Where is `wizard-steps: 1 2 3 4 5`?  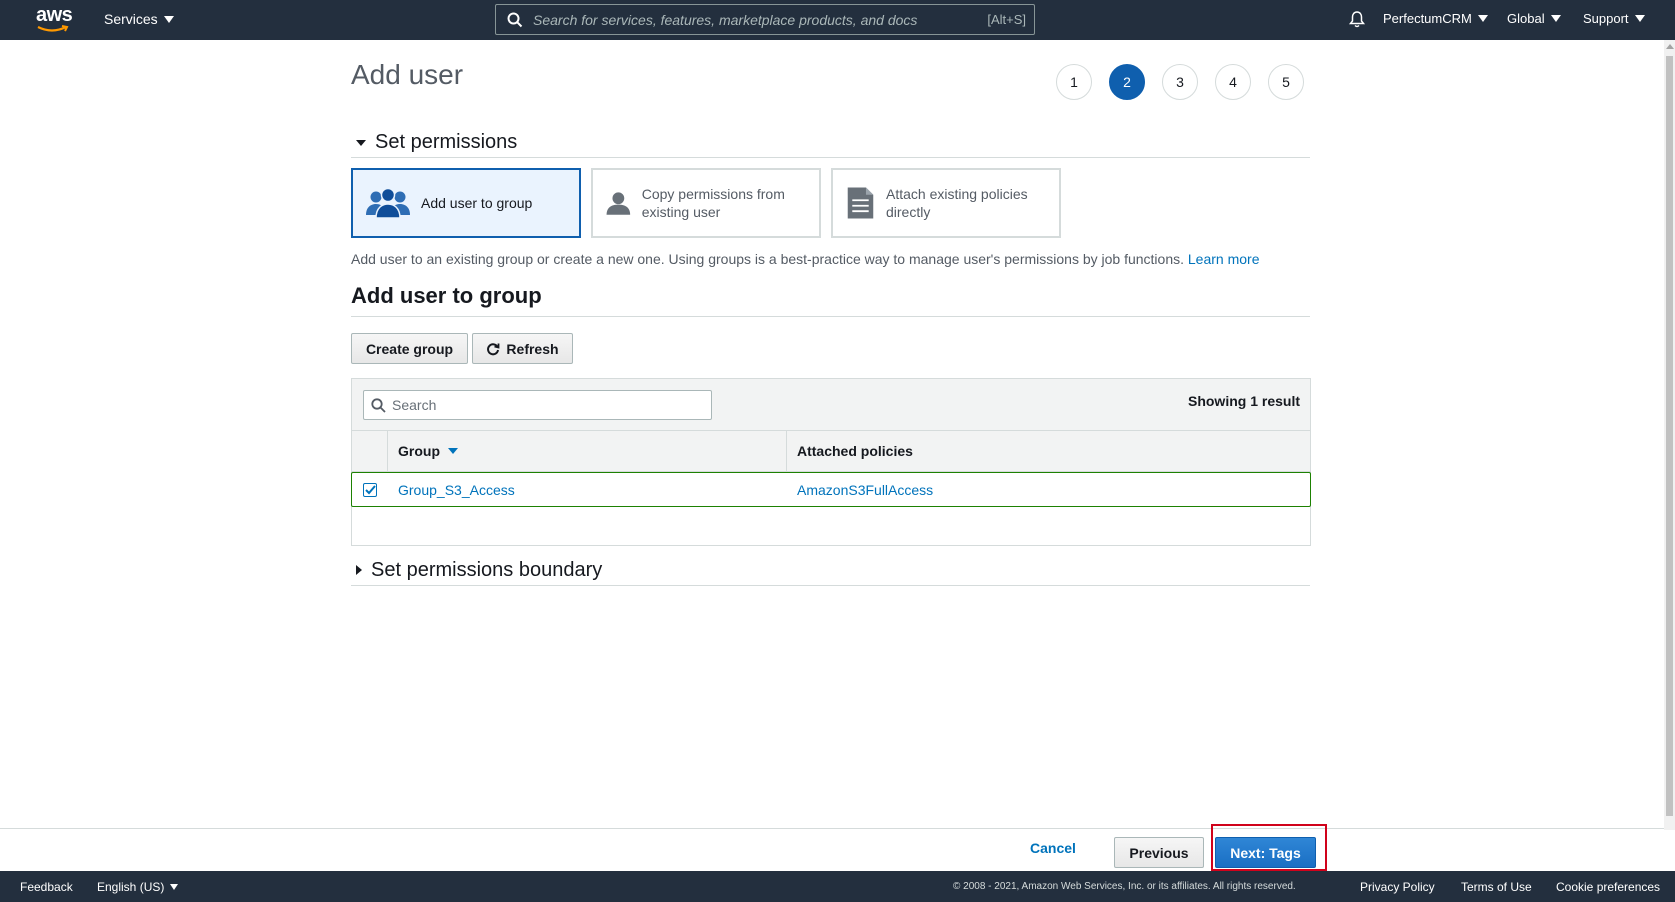
wizard-steps: 1 2 3 4 5 is located at coordinates (1180, 82).